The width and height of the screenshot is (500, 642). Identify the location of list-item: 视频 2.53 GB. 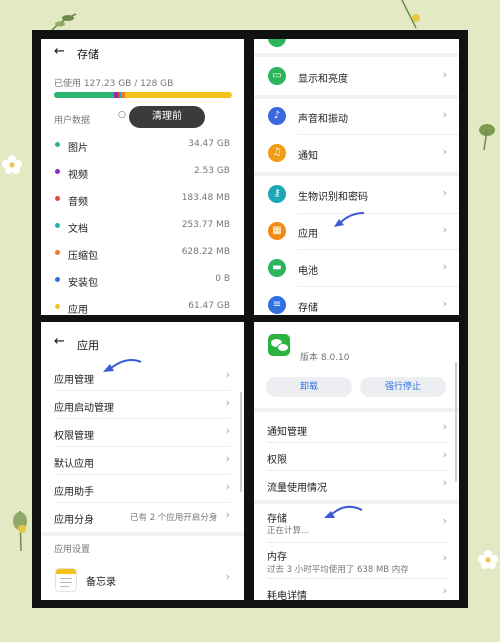
(142, 171).